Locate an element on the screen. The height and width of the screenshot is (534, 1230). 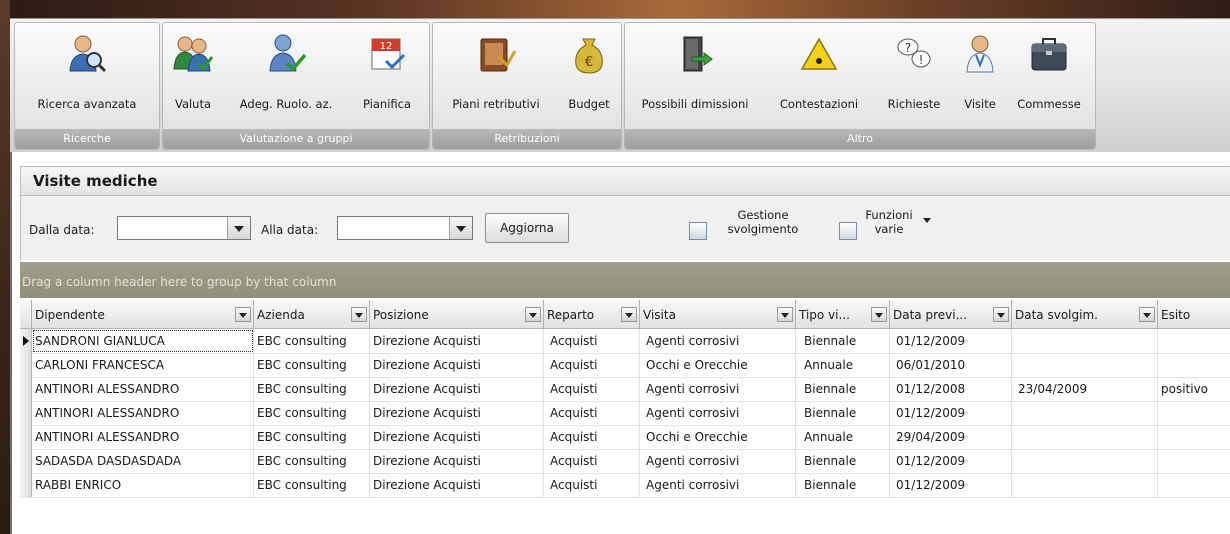
column-header-azienda: Azienda is located at coordinates (312, 314).